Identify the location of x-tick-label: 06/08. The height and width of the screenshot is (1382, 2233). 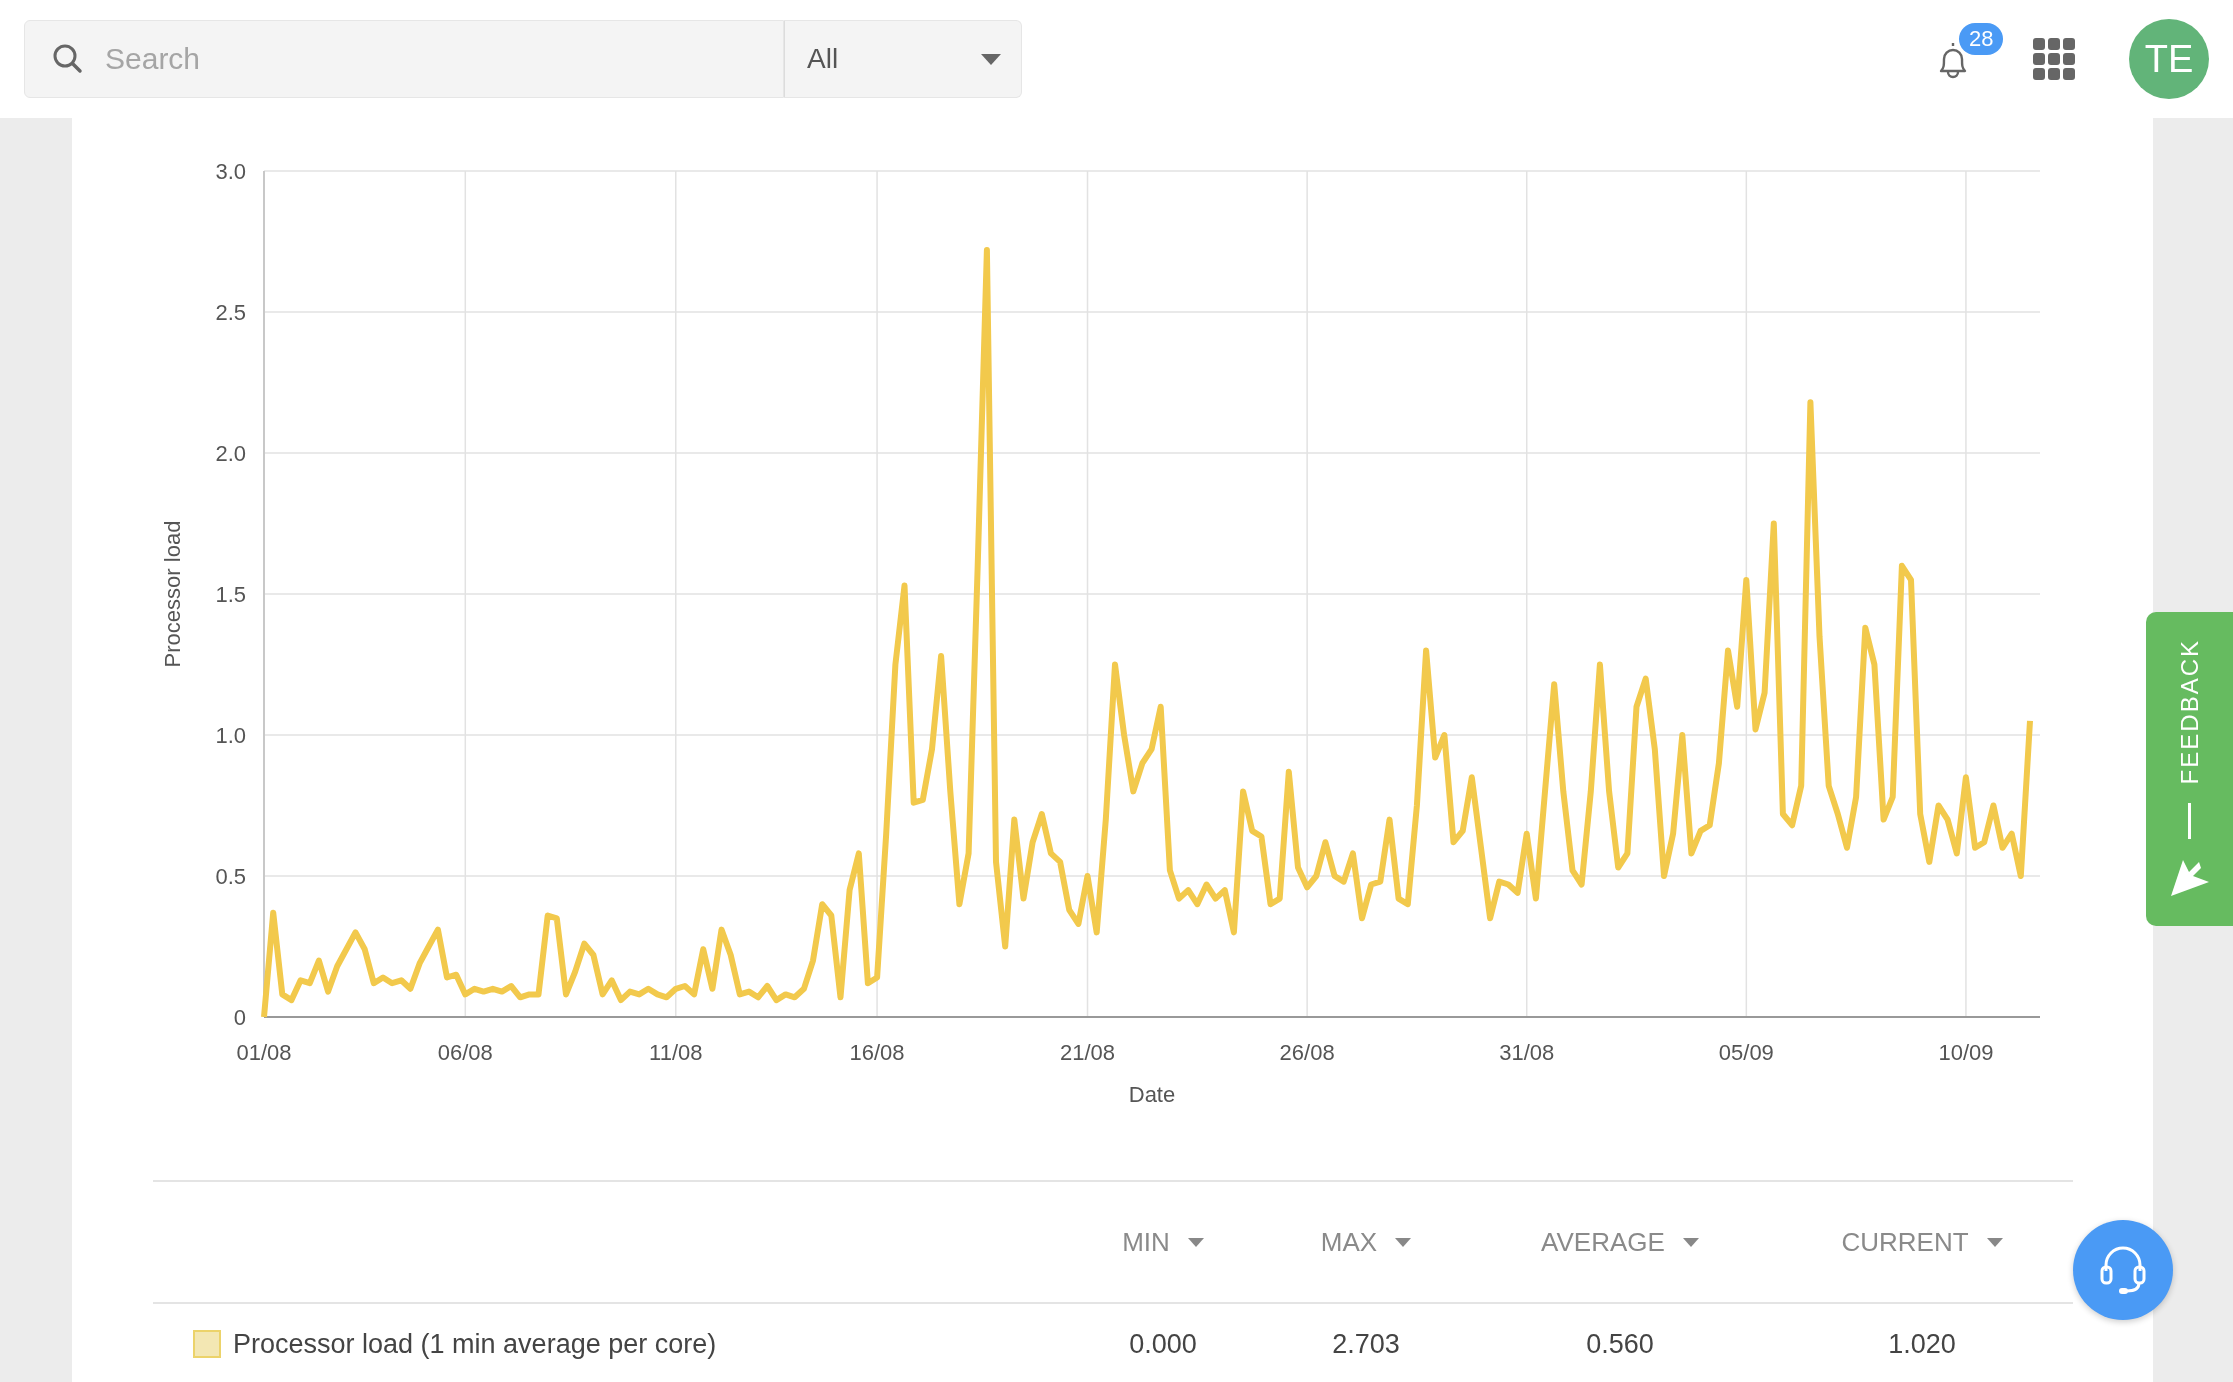
(465, 1052).